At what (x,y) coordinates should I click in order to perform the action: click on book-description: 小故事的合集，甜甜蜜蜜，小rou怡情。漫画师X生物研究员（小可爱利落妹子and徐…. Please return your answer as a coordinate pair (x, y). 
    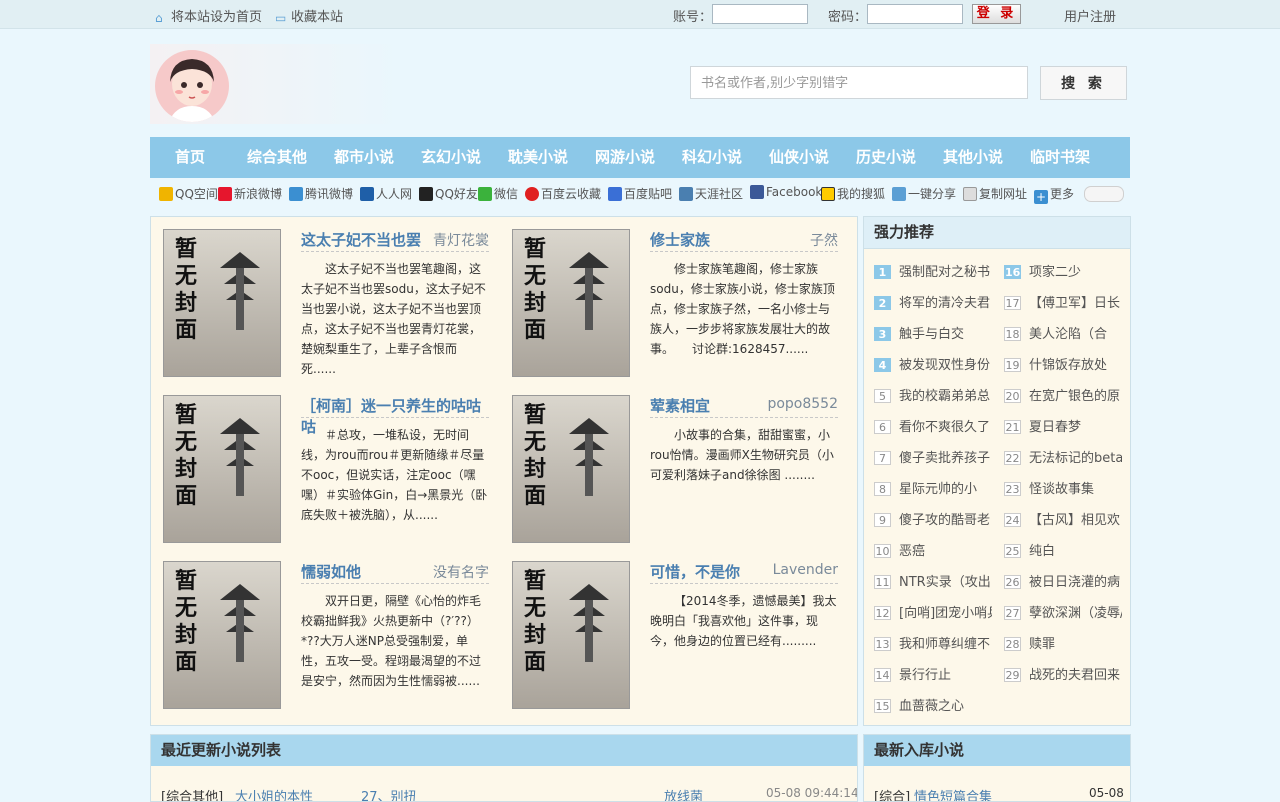
    Looking at the image, I should click on (742, 455).